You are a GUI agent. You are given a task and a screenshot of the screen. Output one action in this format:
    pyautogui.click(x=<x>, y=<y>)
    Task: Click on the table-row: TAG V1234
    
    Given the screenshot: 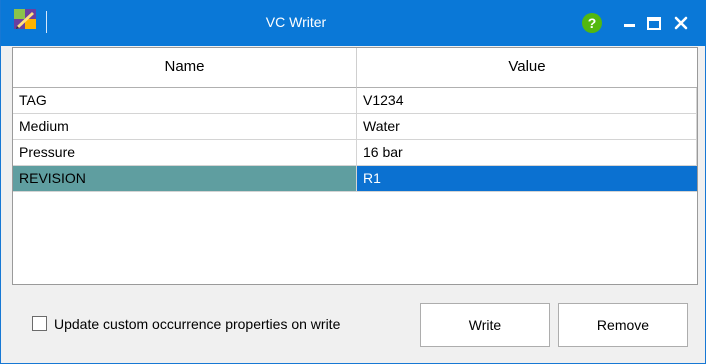 What is the action you would take?
    pyautogui.click(x=355, y=101)
    